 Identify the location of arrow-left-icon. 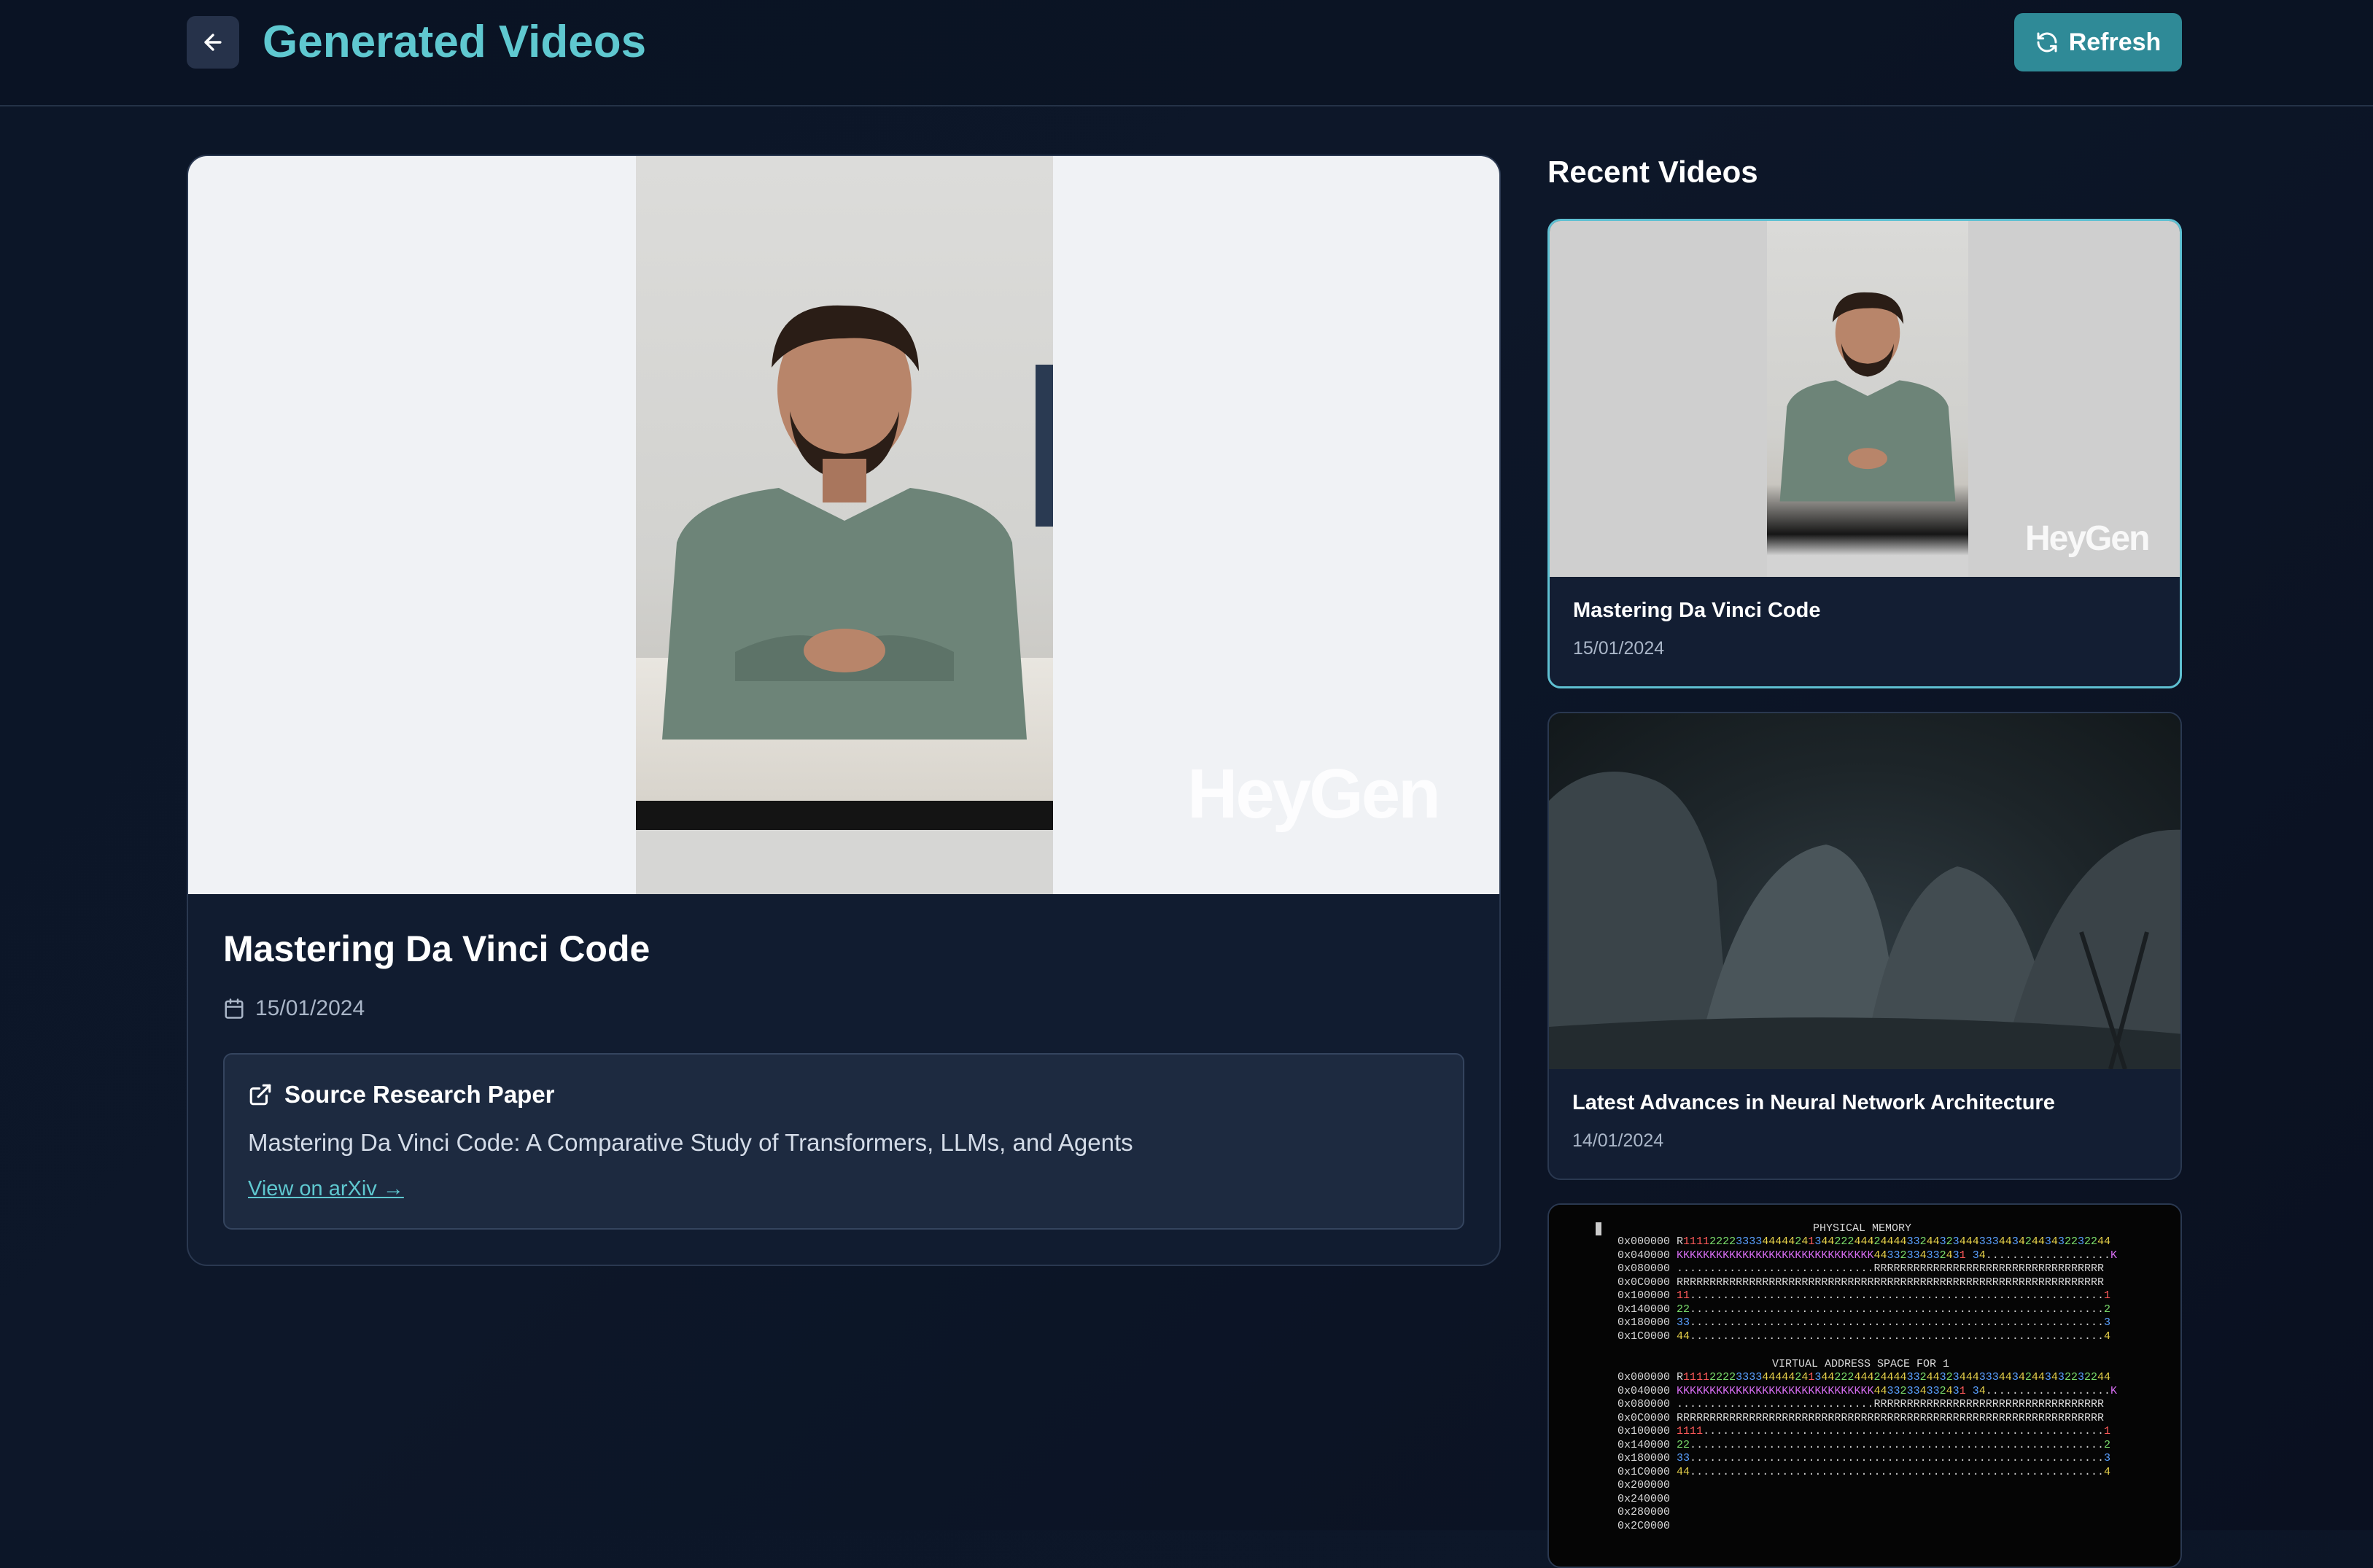
(213, 42).